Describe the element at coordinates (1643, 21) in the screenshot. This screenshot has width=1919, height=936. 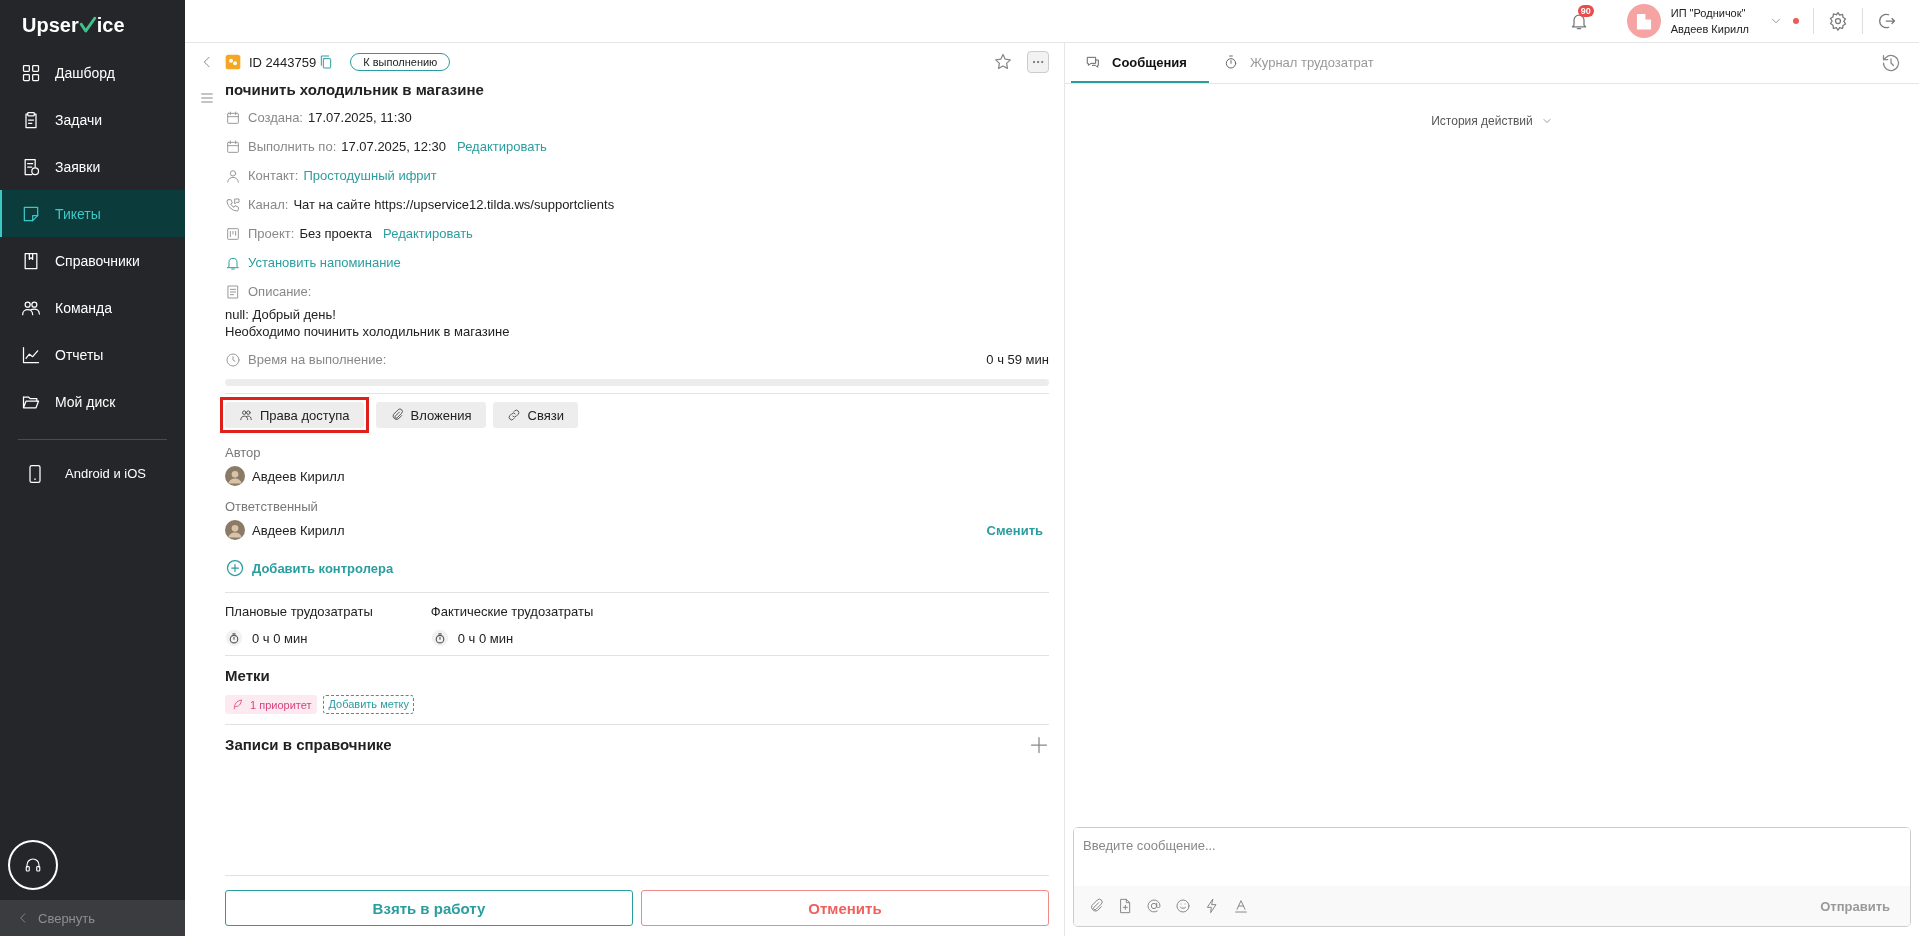
I see `company-avatar-icon` at that location.